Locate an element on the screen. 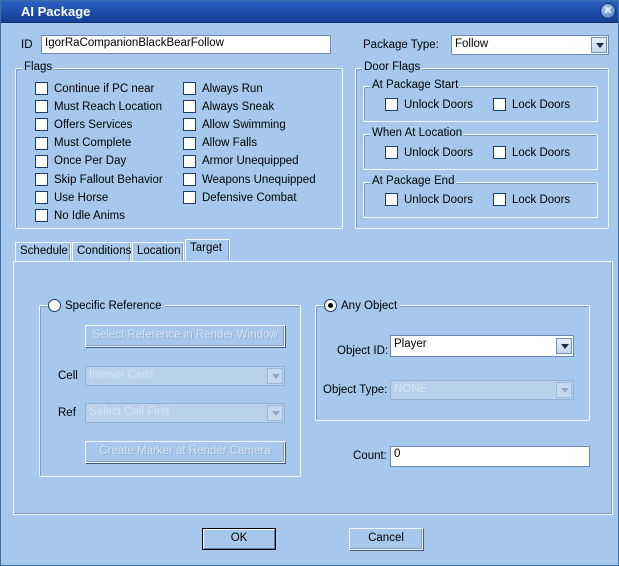 This screenshot has width=619, height=566. checkbox-label: Once Per Day is located at coordinates (90, 161).